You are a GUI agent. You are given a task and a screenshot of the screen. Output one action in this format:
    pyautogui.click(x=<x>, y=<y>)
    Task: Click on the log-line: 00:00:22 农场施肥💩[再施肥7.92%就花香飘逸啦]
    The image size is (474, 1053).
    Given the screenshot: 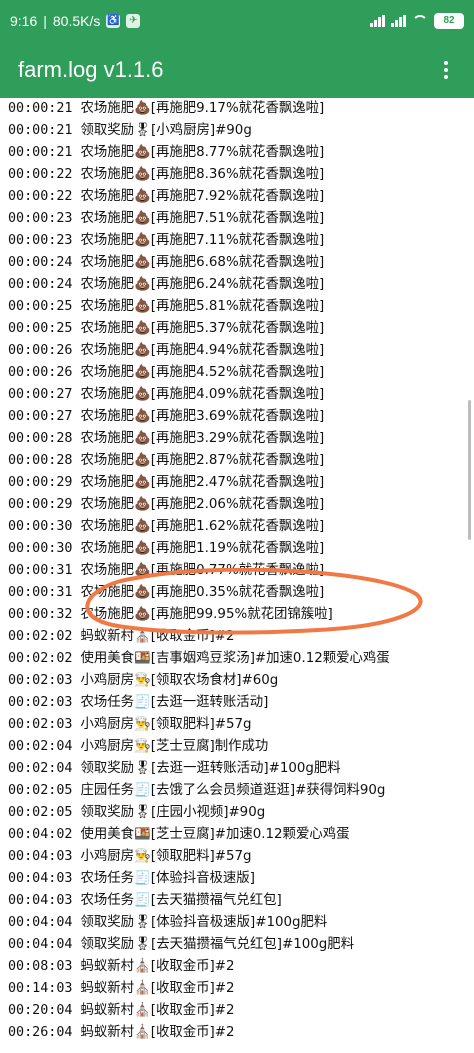 What is the action you would take?
    pyautogui.click(x=241, y=197)
    